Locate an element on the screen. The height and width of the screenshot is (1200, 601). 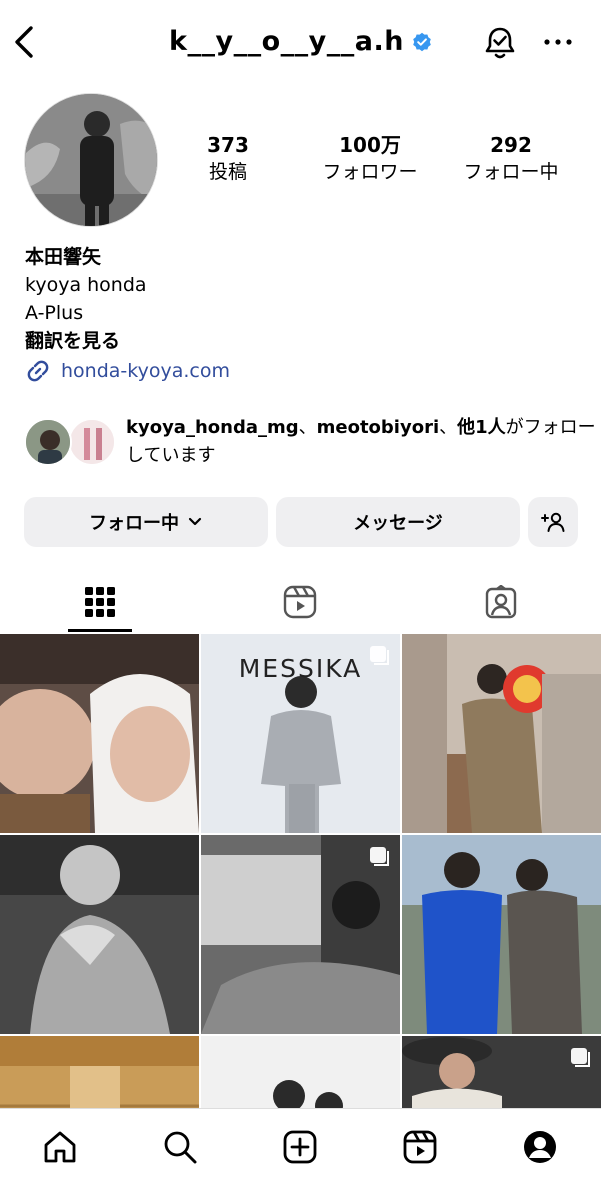
create-post-icon is located at coordinates (300, 1147).